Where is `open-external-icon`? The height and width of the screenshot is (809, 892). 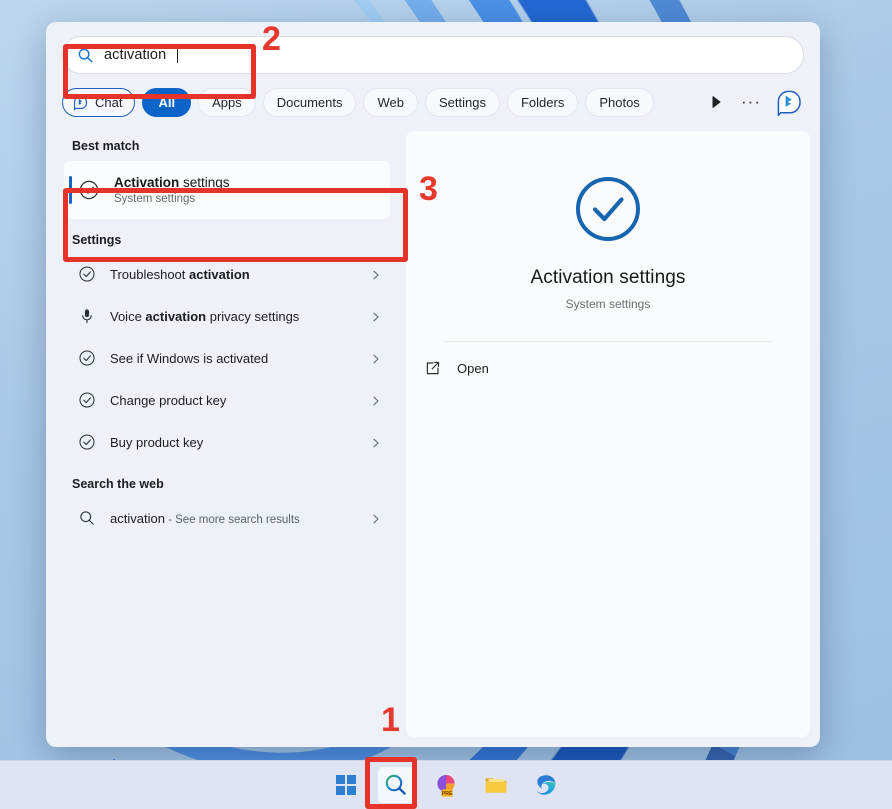
open-external-icon is located at coordinates (432, 368).